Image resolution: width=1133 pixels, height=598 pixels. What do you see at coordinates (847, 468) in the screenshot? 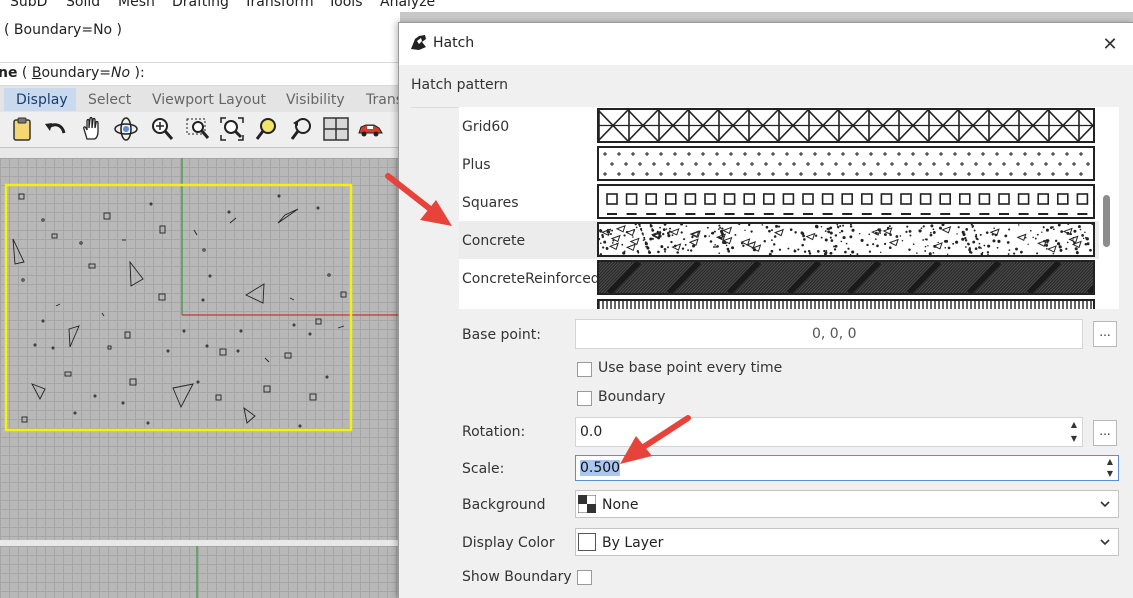
I see `scale-input: 0.500 ▲ ▼` at bounding box center [847, 468].